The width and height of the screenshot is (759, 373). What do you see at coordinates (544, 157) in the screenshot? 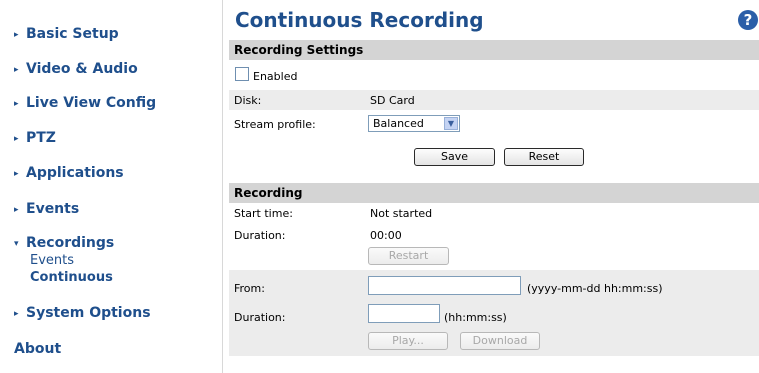
I see `reset-button: Reset` at bounding box center [544, 157].